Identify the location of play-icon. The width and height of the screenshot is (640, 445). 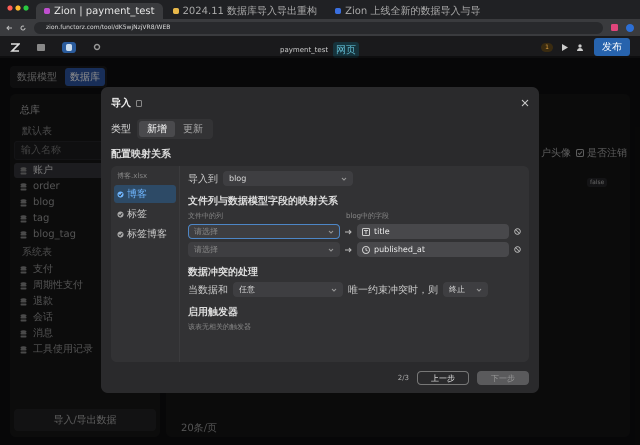
(565, 47).